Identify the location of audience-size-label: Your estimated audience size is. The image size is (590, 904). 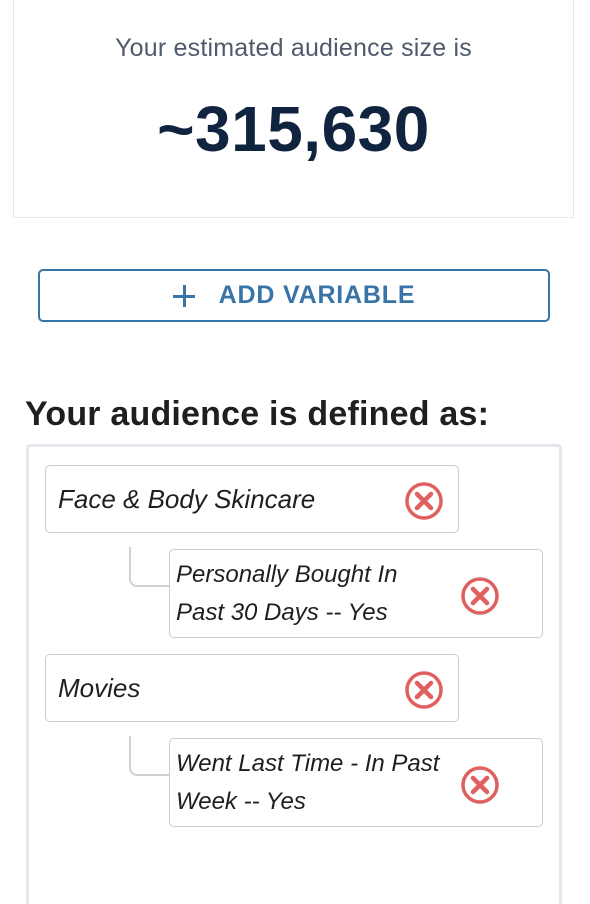
(293, 48).